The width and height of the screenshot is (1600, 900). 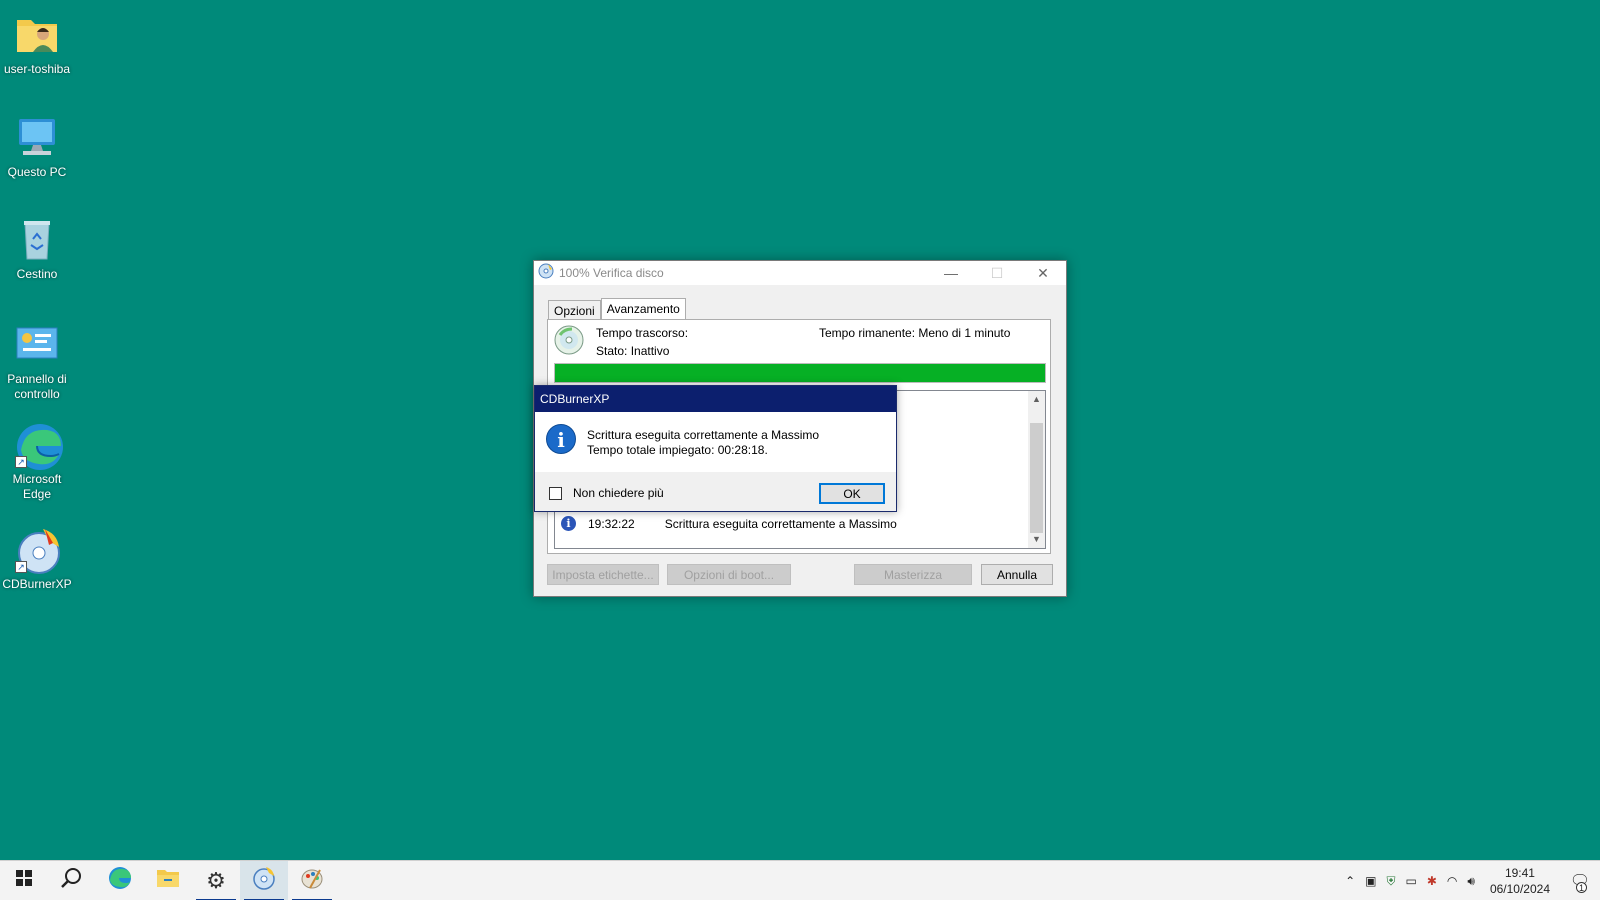 I want to click on desktop-icon-cestino: Cestino, so click(x=37, y=248).